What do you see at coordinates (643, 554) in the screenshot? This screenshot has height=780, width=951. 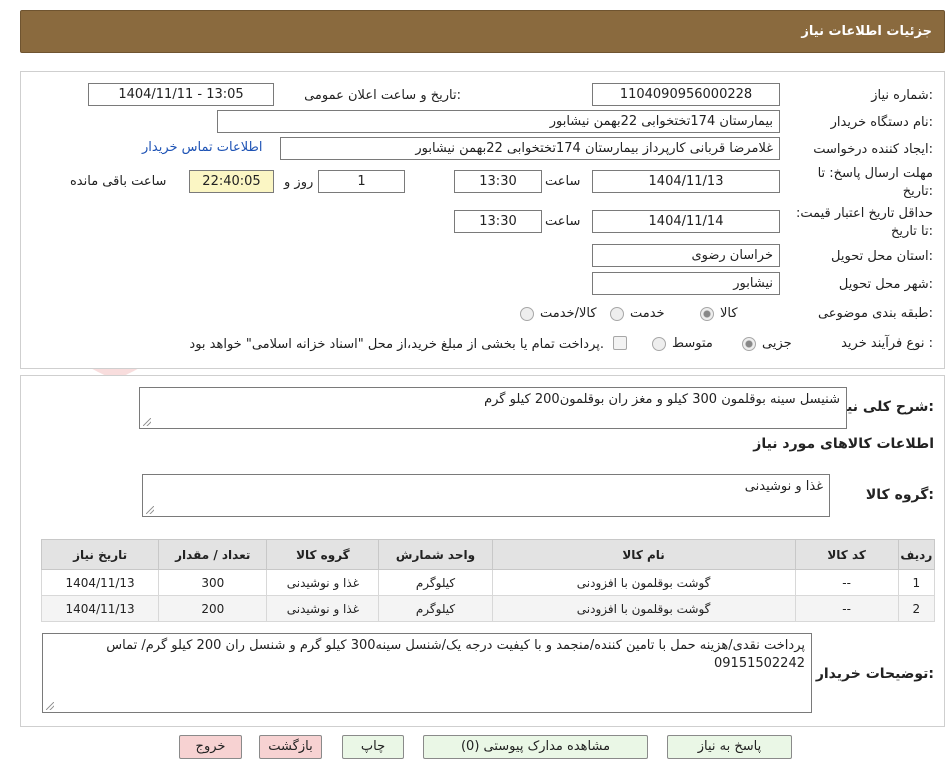 I see `col-name: نام کالا` at bounding box center [643, 554].